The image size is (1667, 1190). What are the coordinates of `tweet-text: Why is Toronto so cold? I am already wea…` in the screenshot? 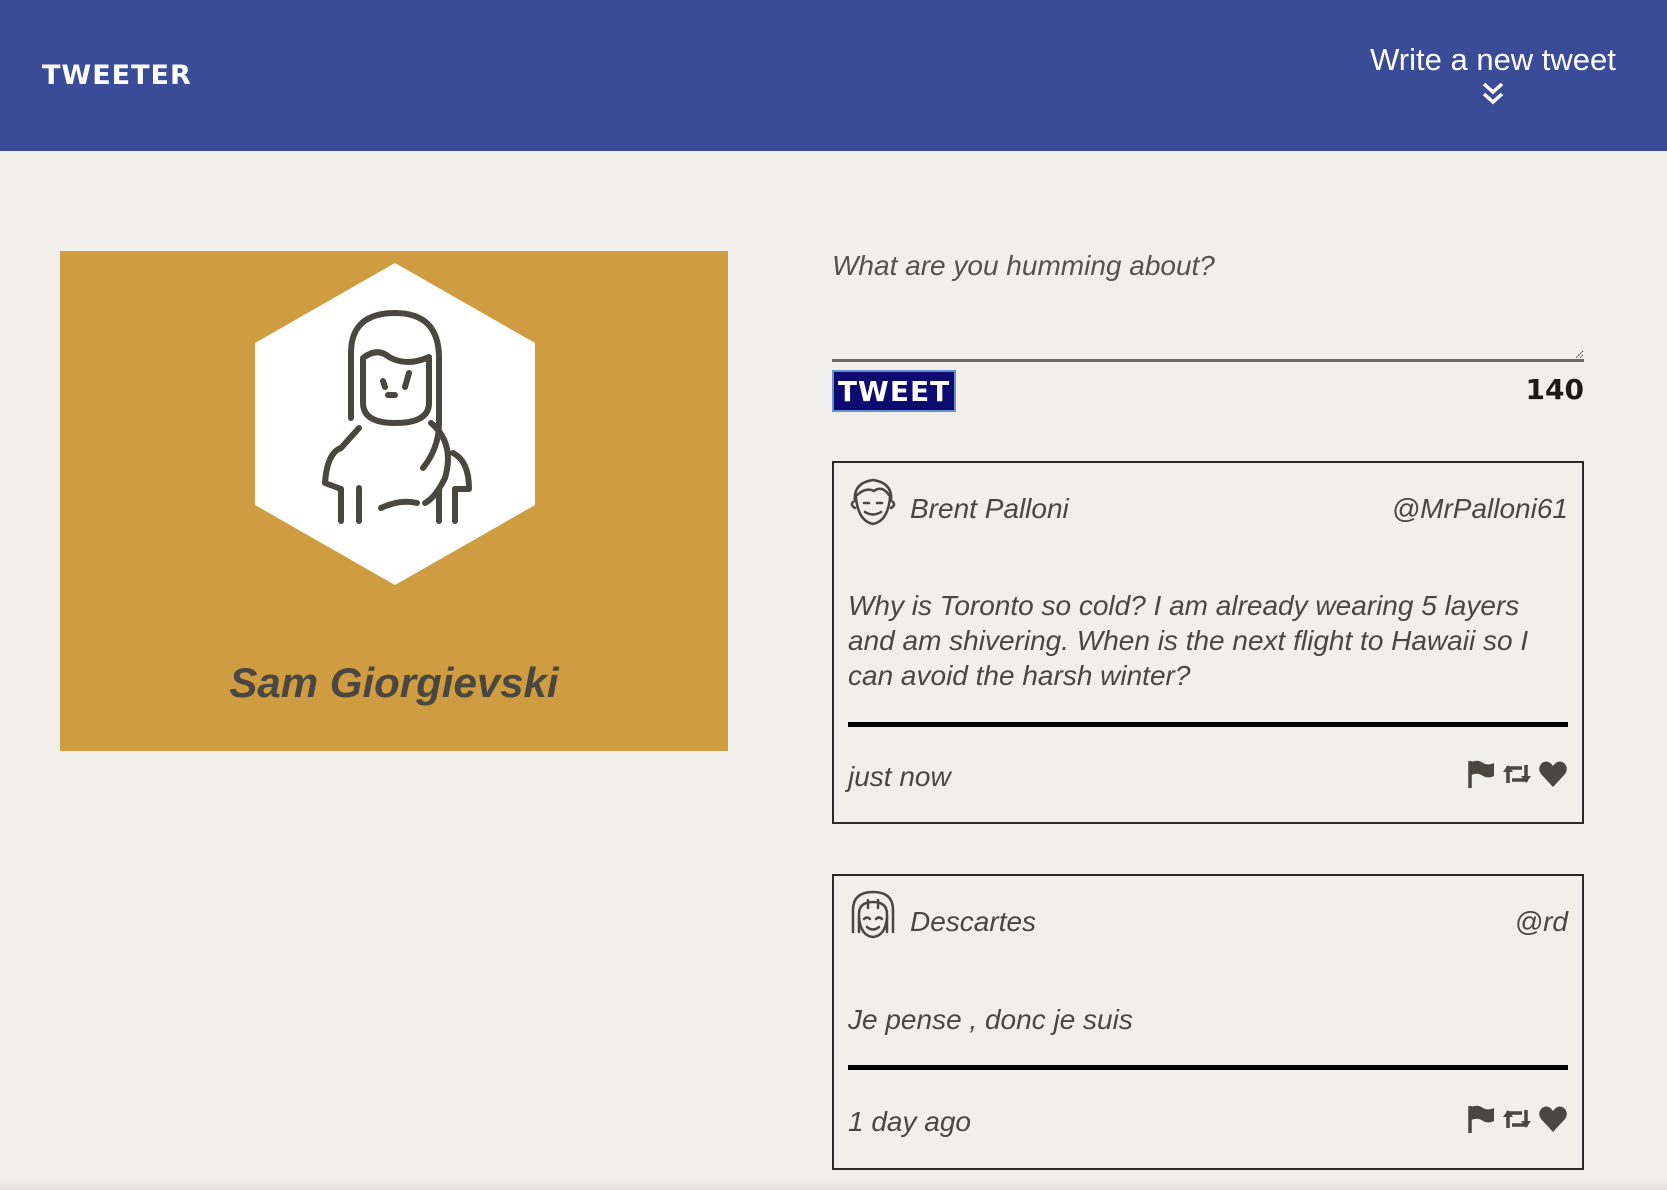 It's located at (1188, 640).